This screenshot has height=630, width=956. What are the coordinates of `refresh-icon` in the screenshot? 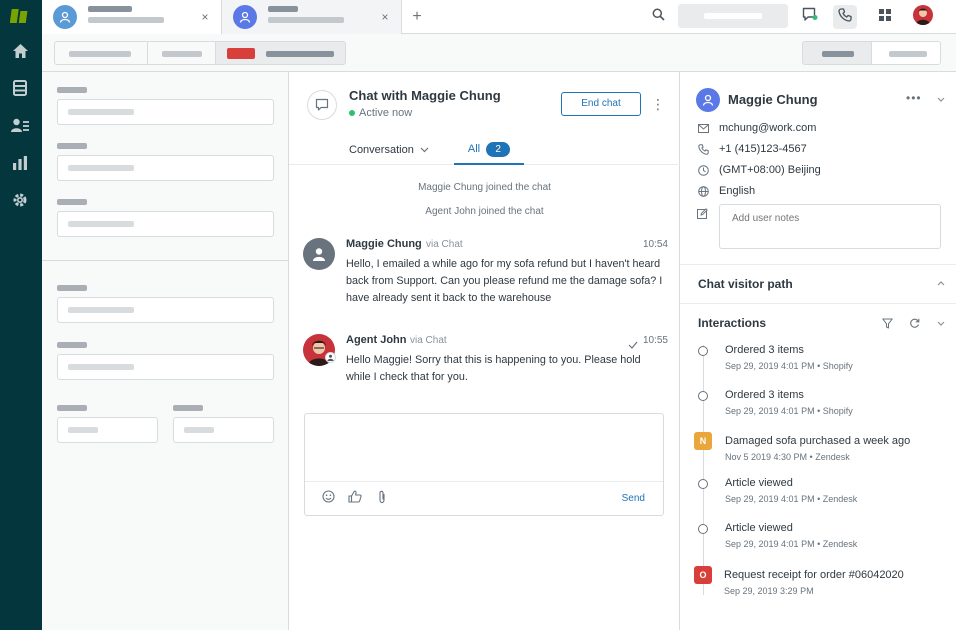 It's located at (914, 323).